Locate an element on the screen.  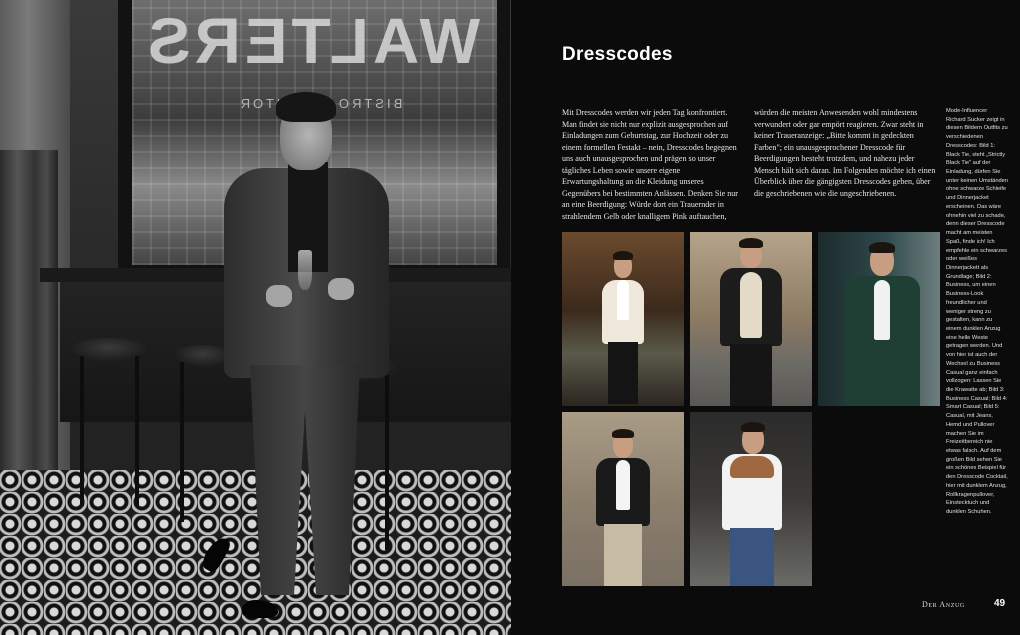
shirt is located at coordinates (623, 300).